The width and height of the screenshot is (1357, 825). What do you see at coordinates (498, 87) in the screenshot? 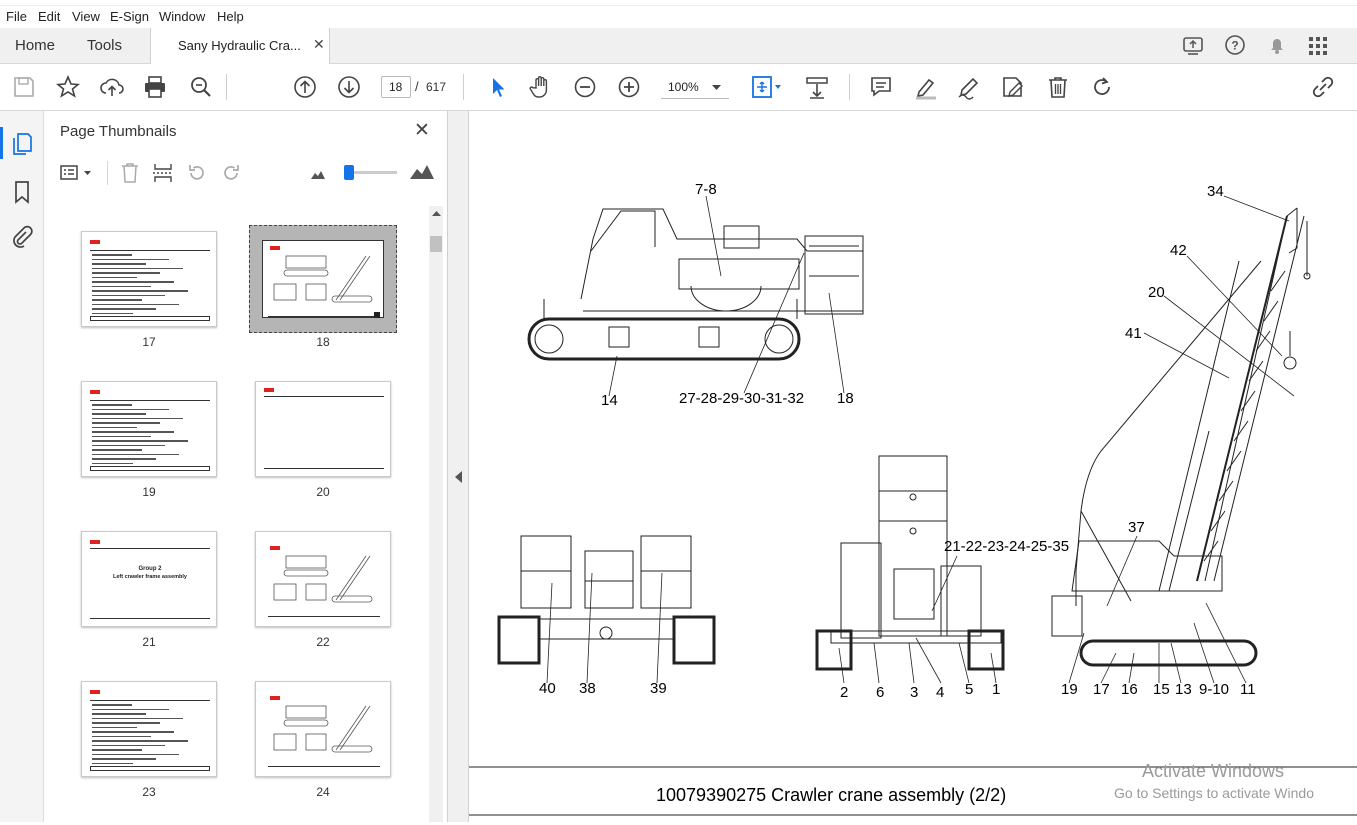
I see `select-cursor-icon` at bounding box center [498, 87].